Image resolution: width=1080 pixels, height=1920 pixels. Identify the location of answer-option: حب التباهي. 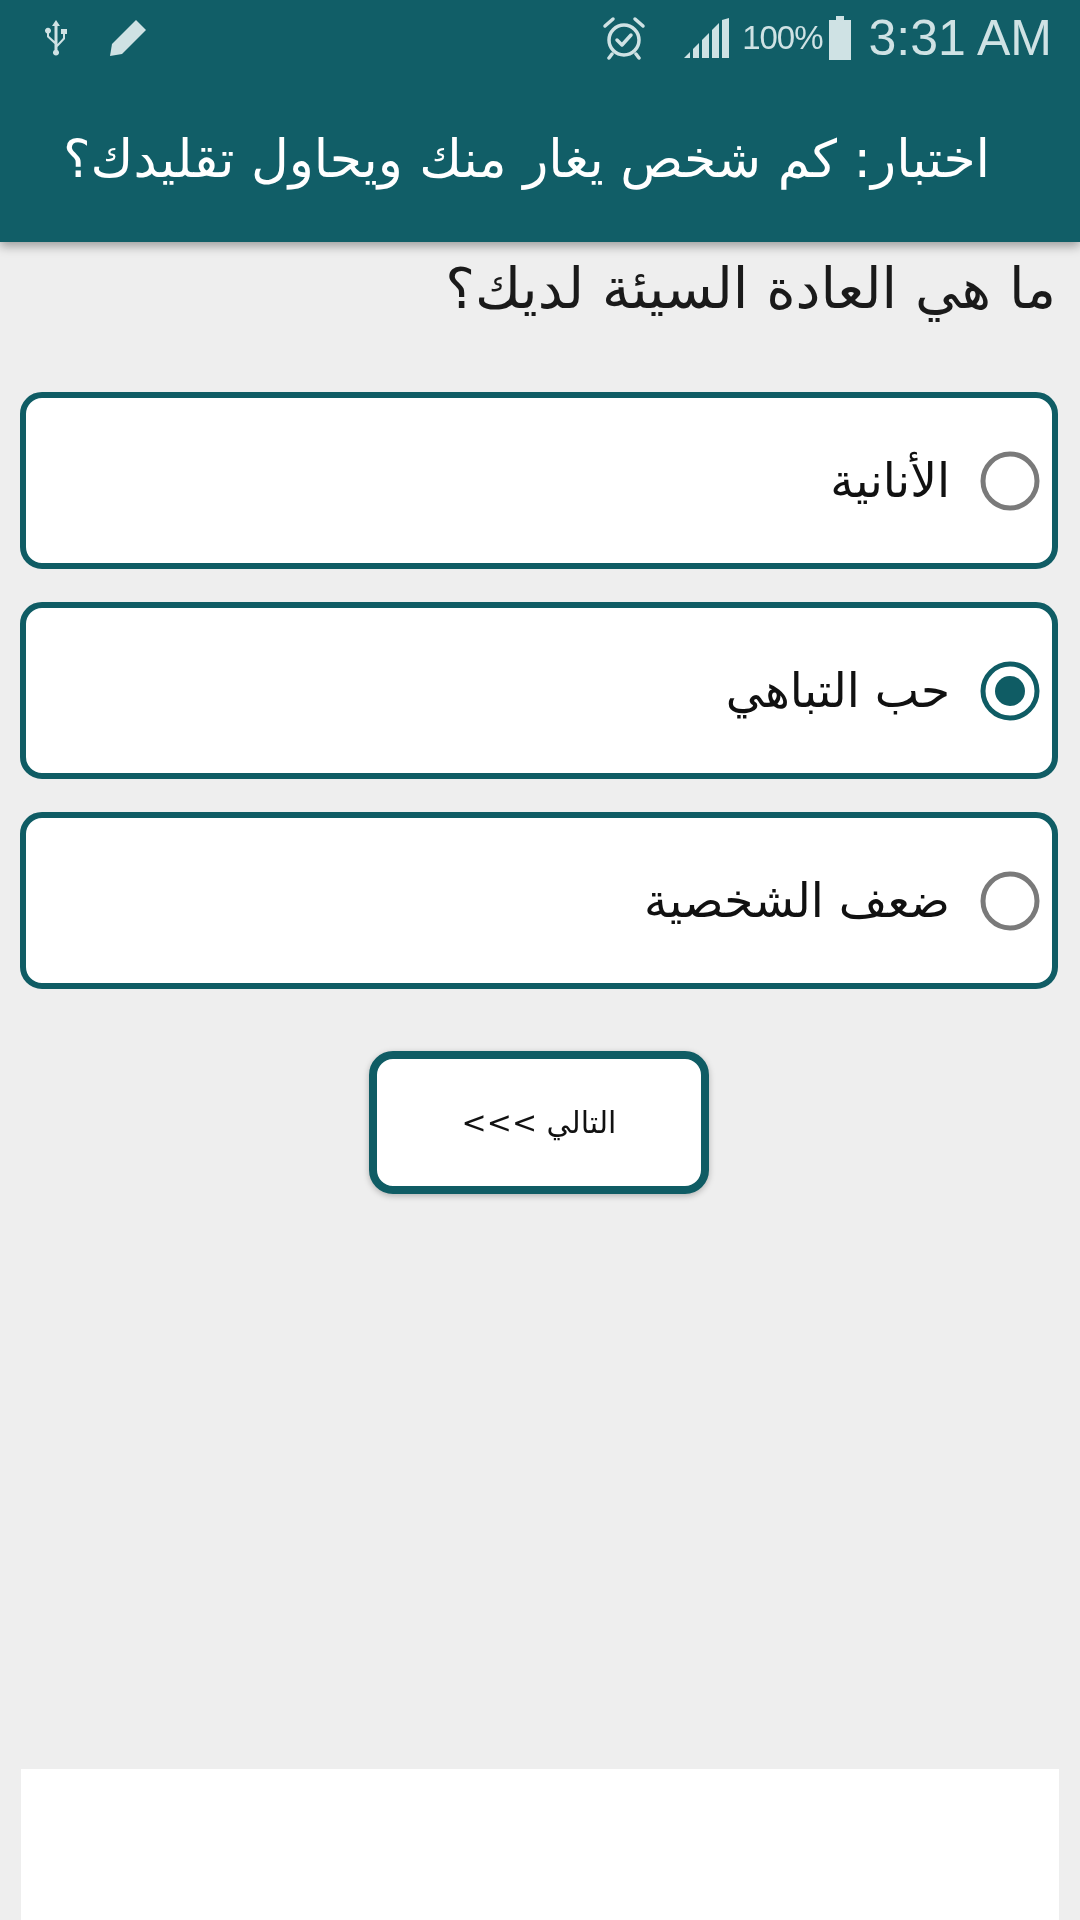
(539, 690).